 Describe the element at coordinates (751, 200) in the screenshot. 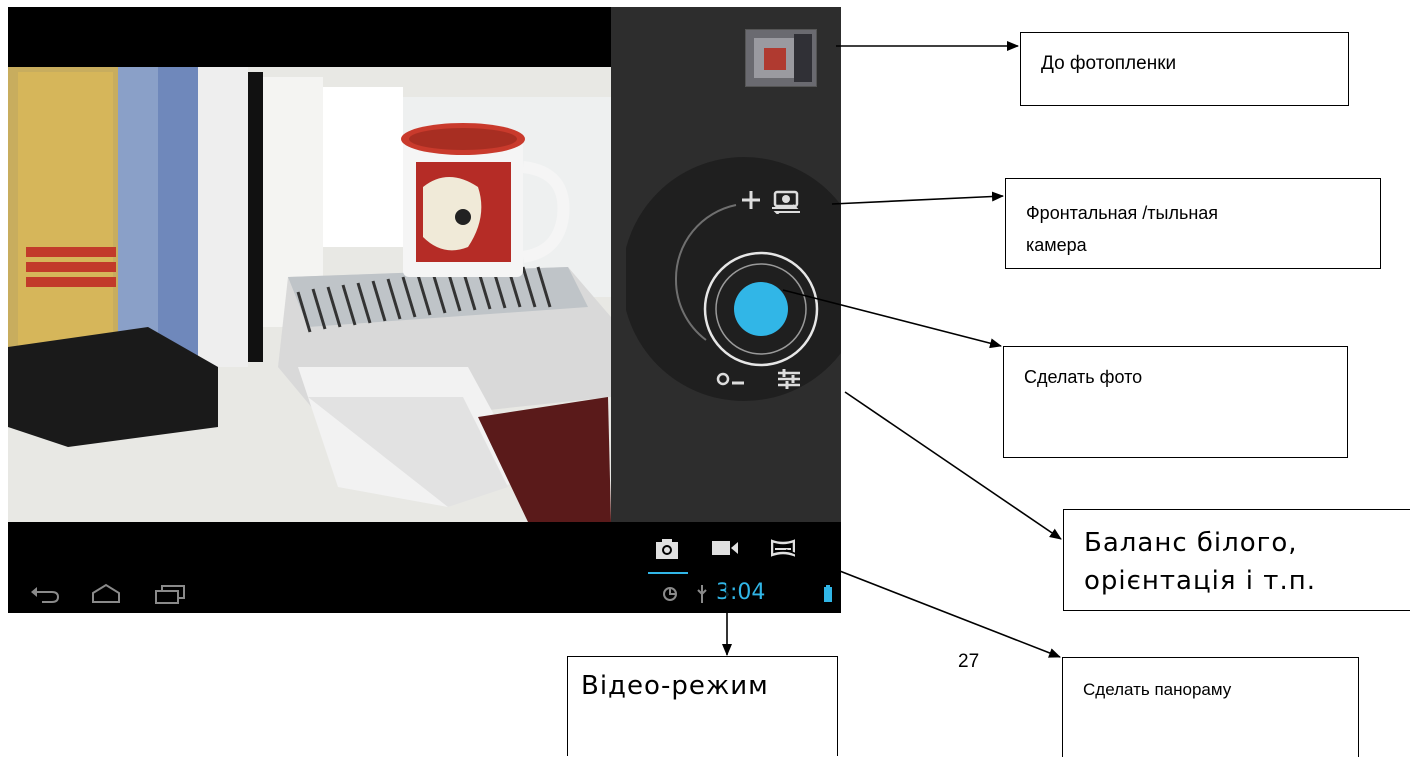

I see `zoom-in-icon` at that location.